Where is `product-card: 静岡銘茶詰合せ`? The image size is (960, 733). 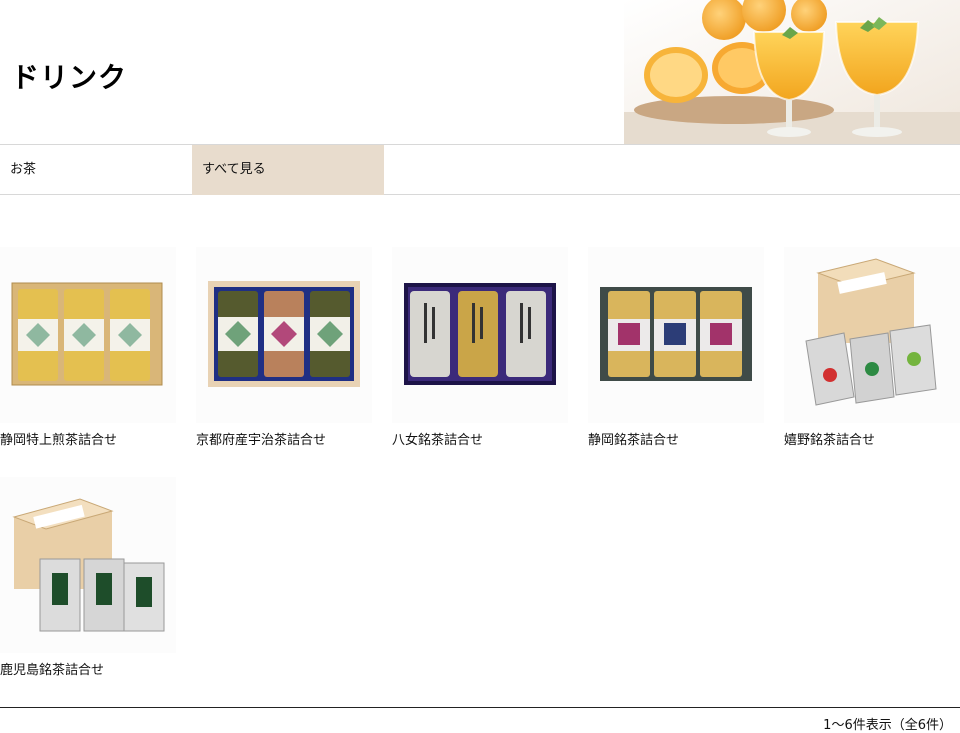
product-card: 静岡銘茶詰合せ is located at coordinates (676, 347).